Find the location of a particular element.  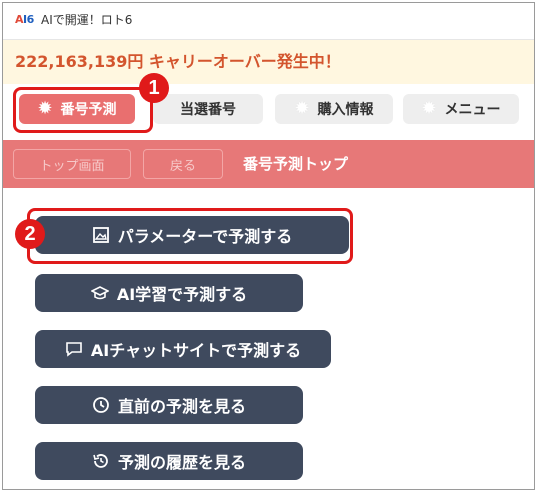

carryover-text: 222,163,139円 キャリーオーバー発生中！ is located at coordinates (178, 61).